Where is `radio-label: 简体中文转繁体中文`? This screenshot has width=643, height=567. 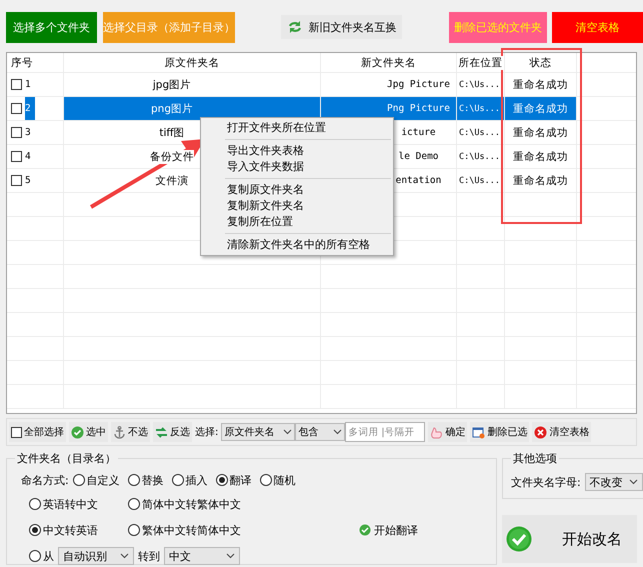
radio-label: 简体中文转繁体中文 is located at coordinates (191, 504).